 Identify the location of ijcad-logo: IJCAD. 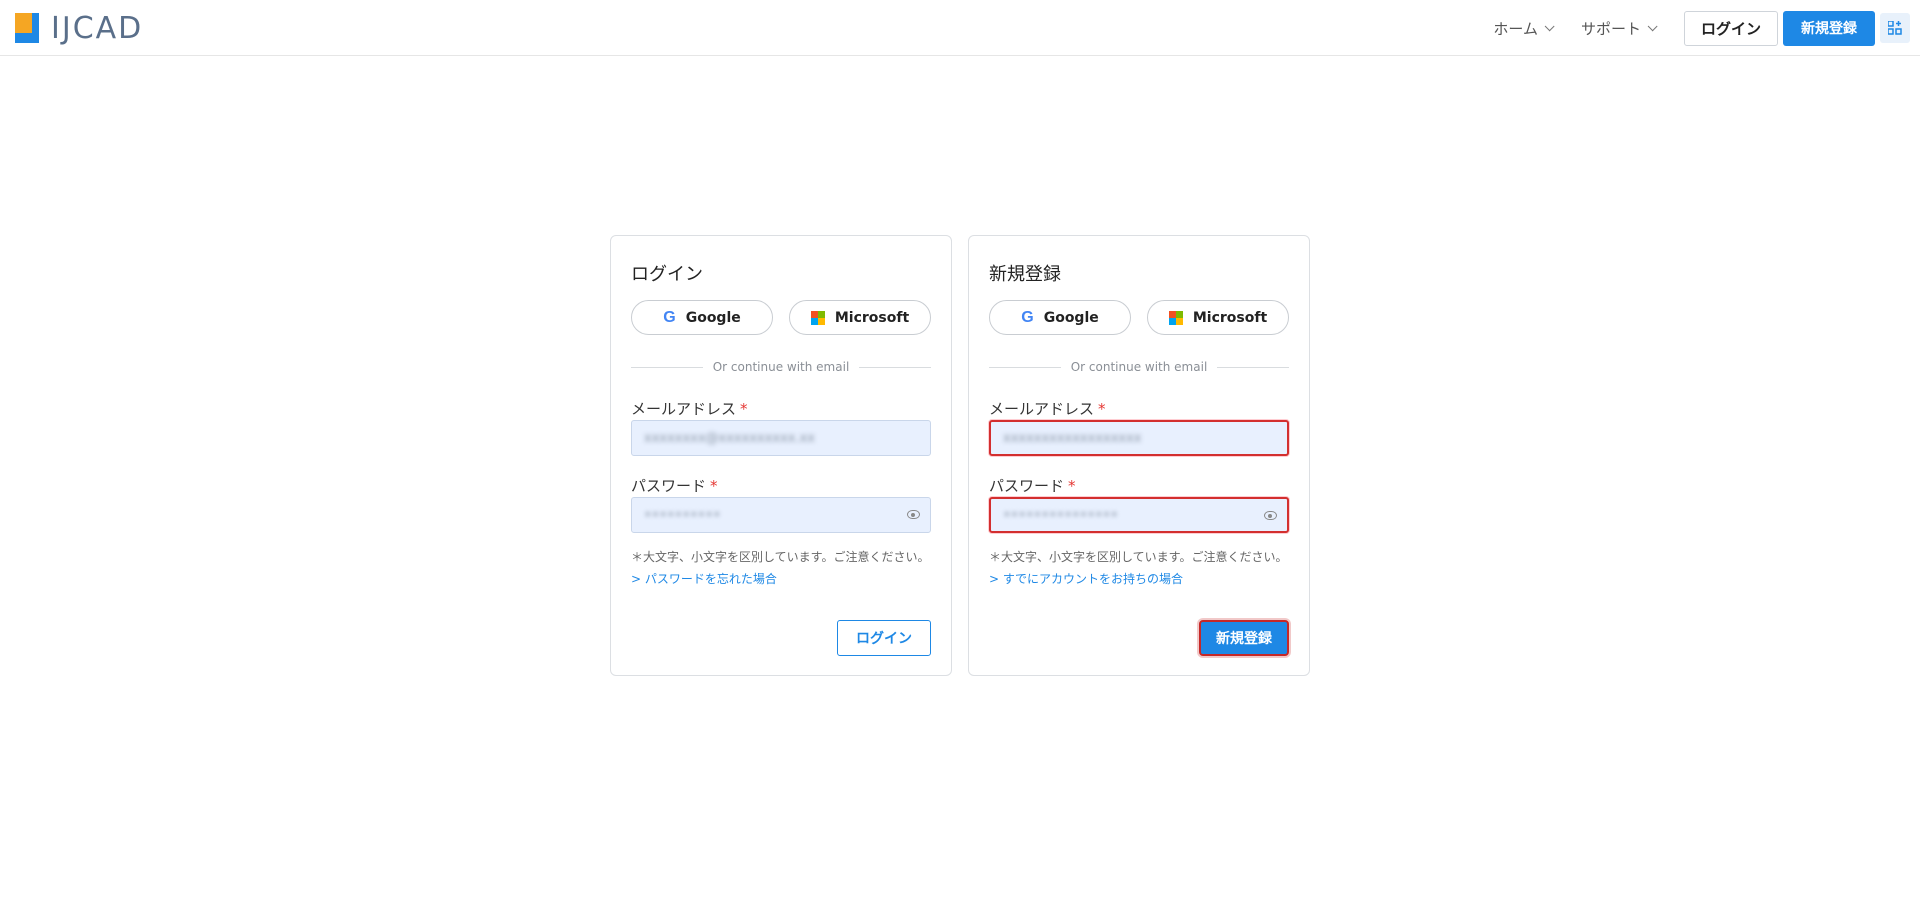
(79, 28).